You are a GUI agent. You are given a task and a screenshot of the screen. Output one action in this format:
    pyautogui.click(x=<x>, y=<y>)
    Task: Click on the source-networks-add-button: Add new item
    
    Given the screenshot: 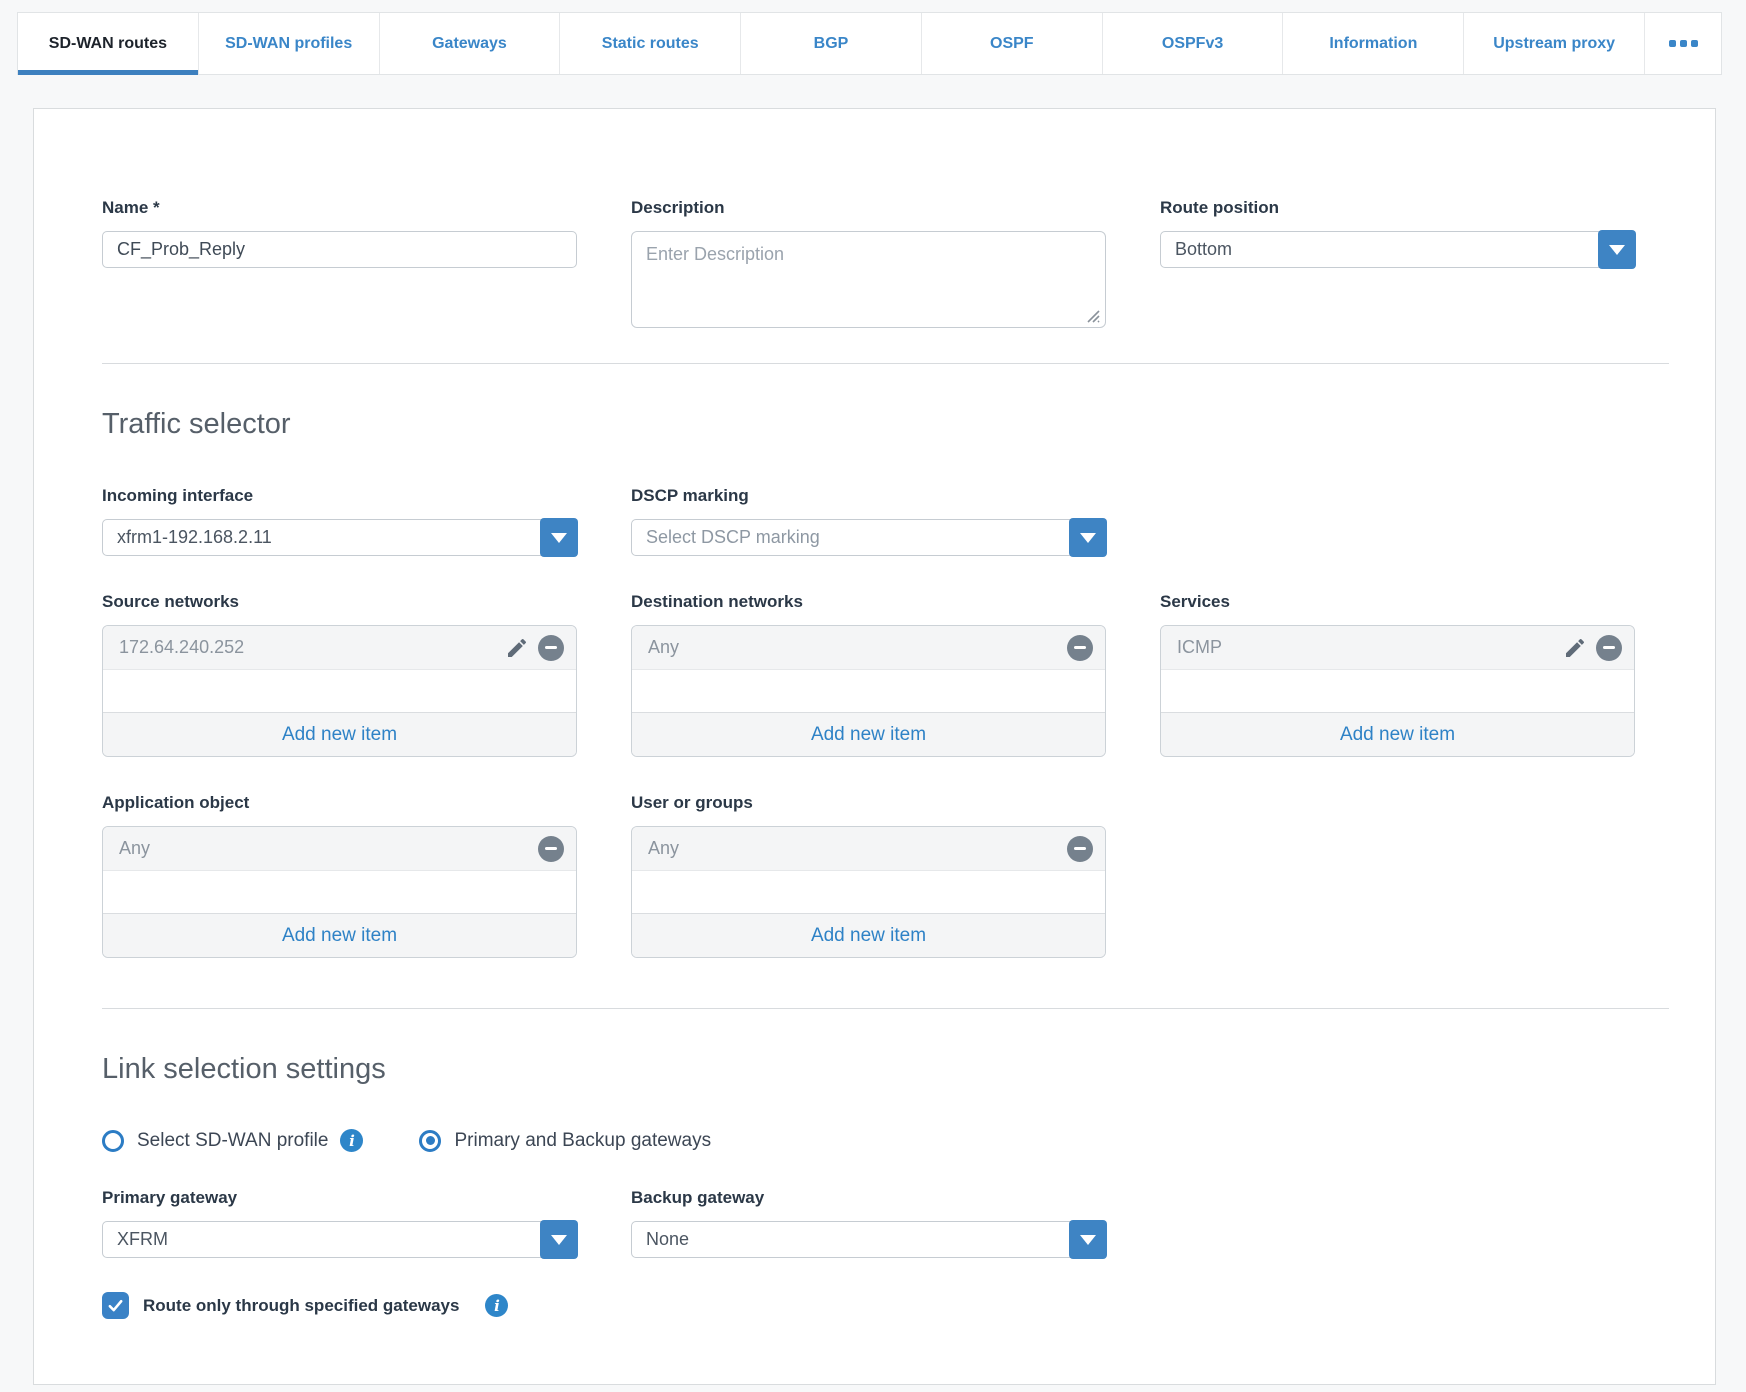 What is the action you would take?
    pyautogui.click(x=339, y=734)
    